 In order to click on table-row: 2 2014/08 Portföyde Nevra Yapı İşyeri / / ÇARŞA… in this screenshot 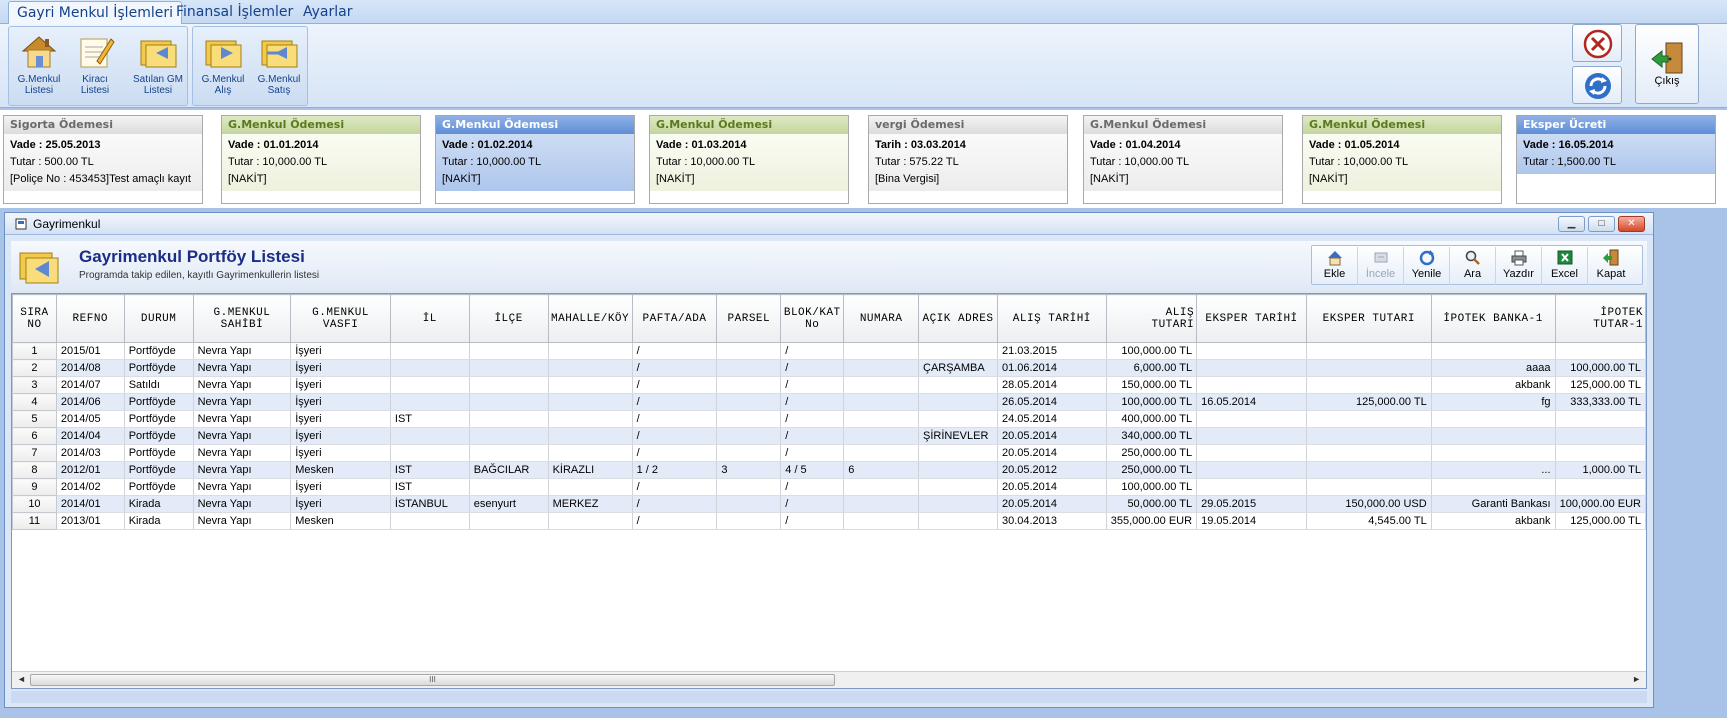, I will do `click(829, 368)`.